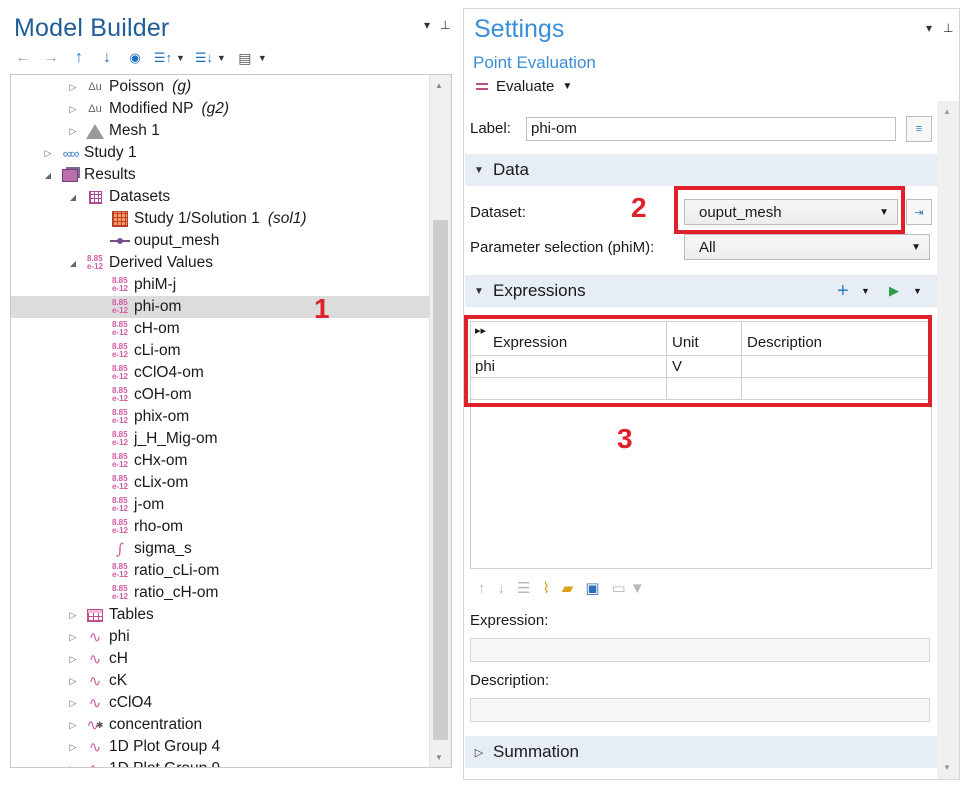 This screenshot has height=787, width=964. I want to click on tree-item-cclo4-om: 8.85 e-12 cClO4-om, so click(220, 373).